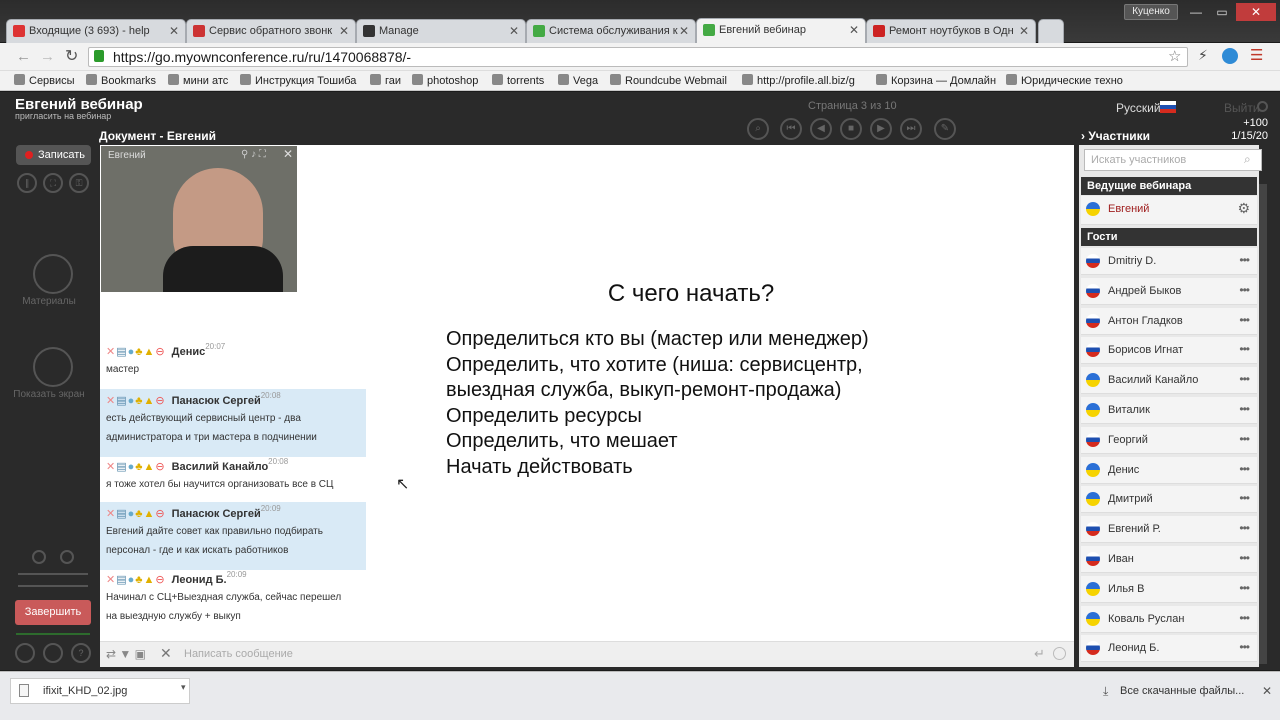  What do you see at coordinates (1169, 410) in the screenshot?
I see `participant-row: Виталик •••` at bounding box center [1169, 410].